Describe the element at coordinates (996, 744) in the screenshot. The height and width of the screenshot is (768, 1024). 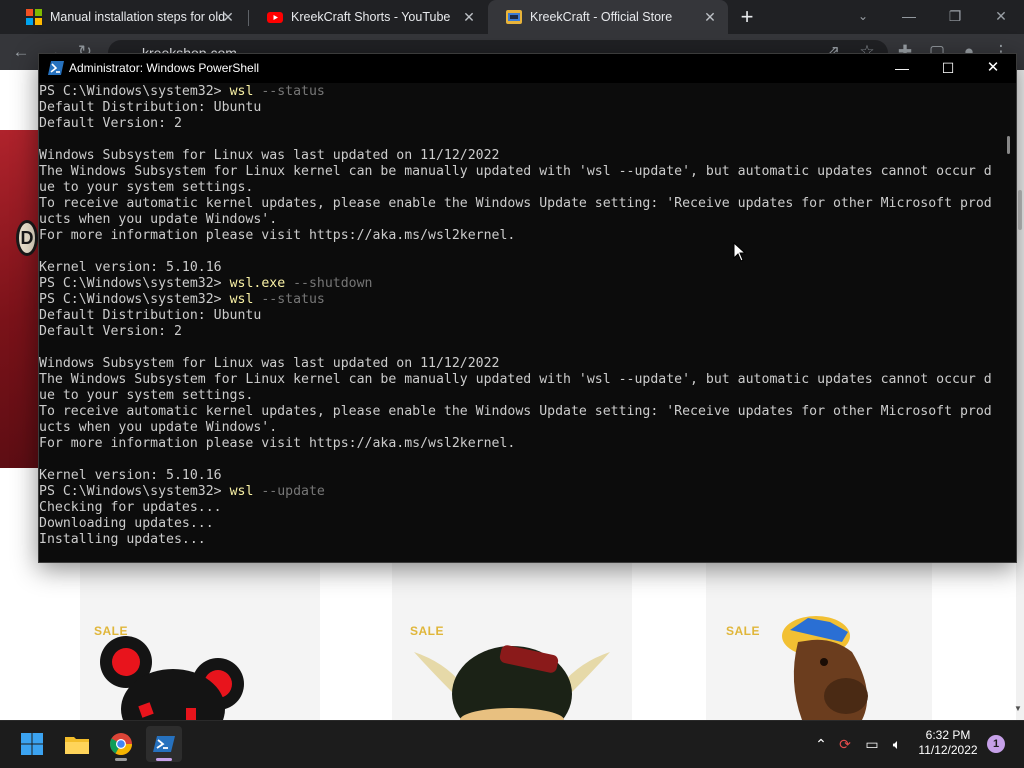
I see `notification-badge: 1` at that location.